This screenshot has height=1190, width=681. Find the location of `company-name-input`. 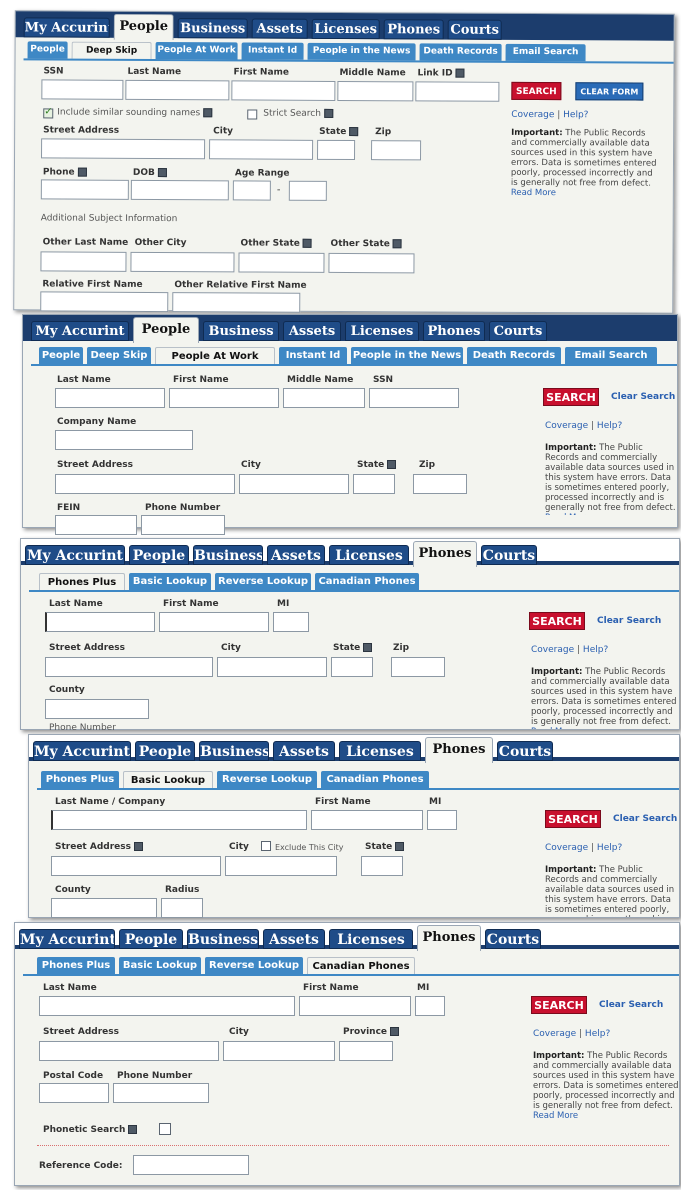

company-name-input is located at coordinates (124, 440).